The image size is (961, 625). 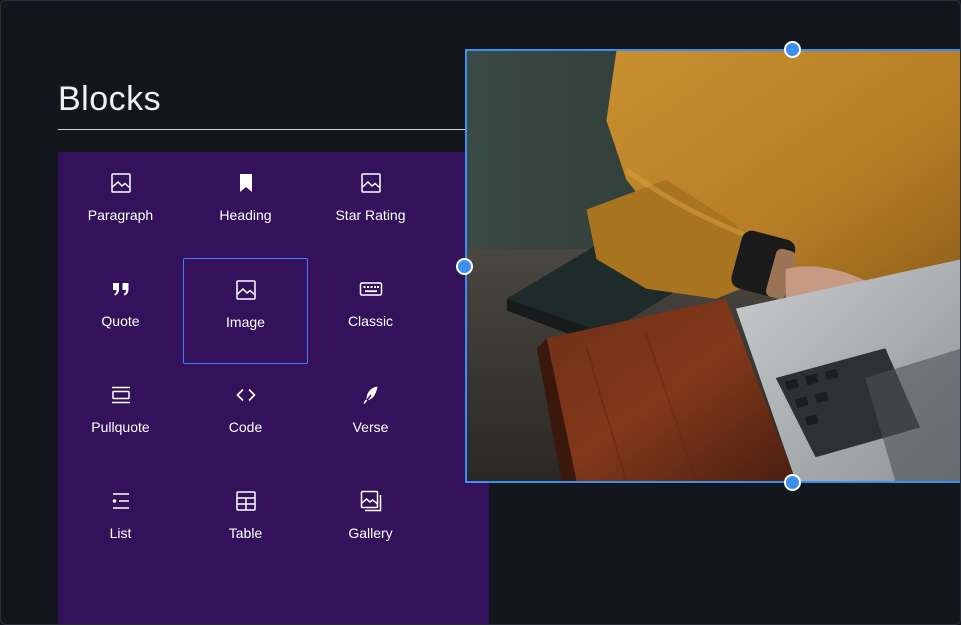 I want to click on block-label: Image, so click(x=245, y=322).